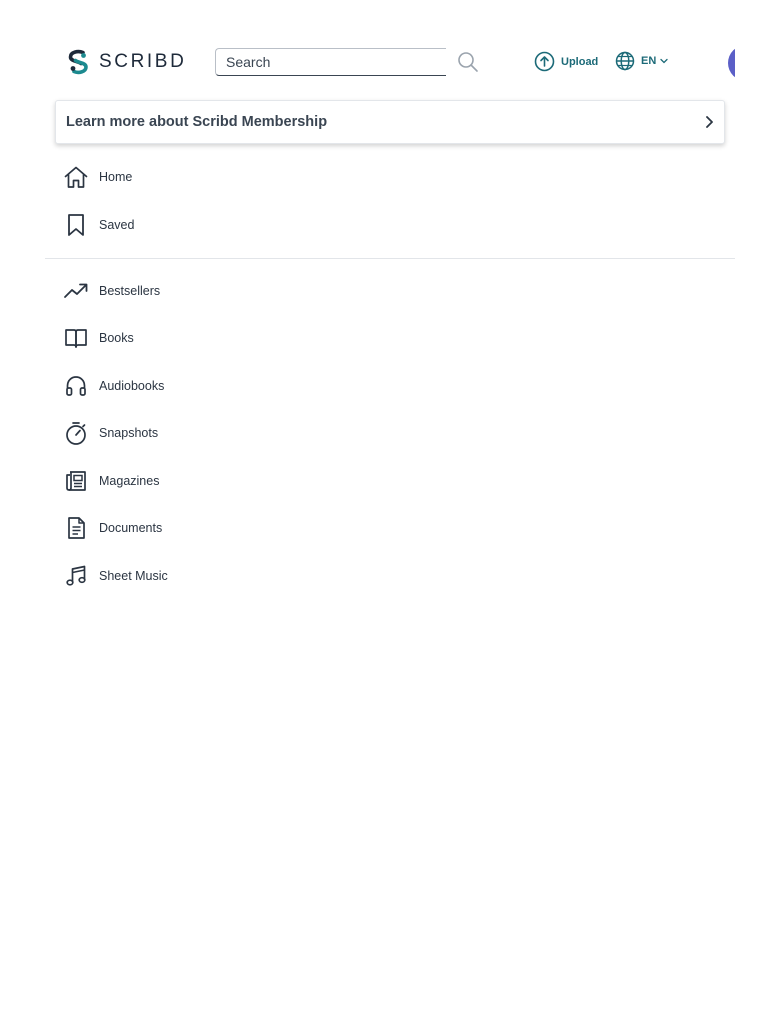  I want to click on scribd-logo: SCRIBD, so click(126, 62).